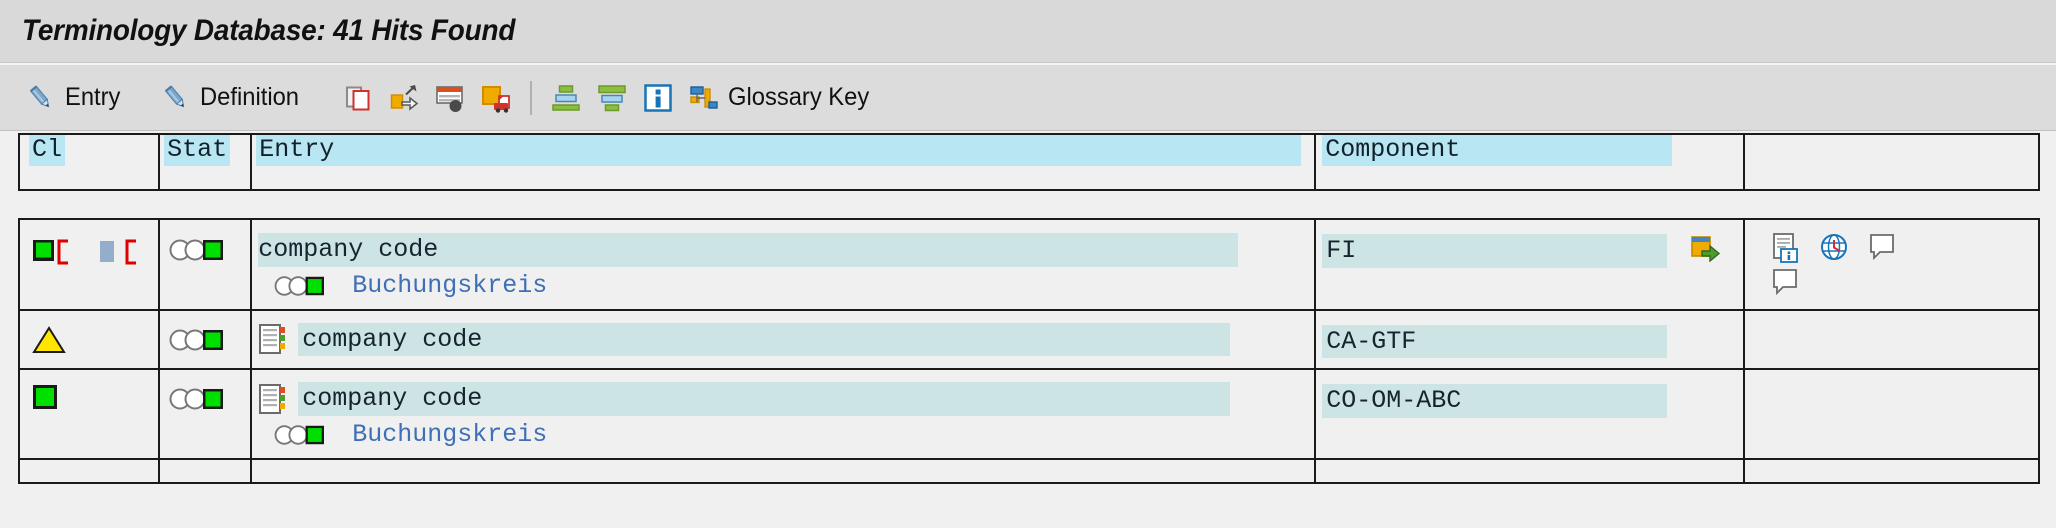 The height and width of the screenshot is (528, 2056). Describe the element at coordinates (45, 397) in the screenshot. I see `green-square-icon` at that location.